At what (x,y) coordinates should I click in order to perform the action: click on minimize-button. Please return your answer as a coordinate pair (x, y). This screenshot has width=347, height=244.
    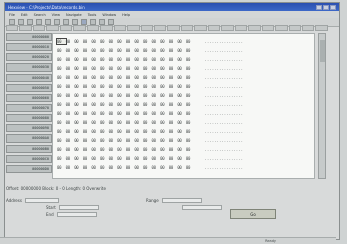
    Looking at the image, I should click on (319, 7).